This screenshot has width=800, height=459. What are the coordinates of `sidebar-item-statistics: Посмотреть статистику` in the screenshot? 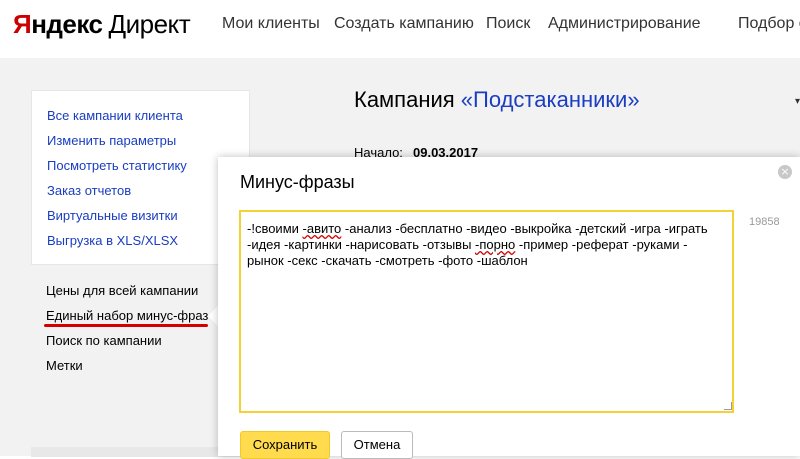 It's located at (117, 165).